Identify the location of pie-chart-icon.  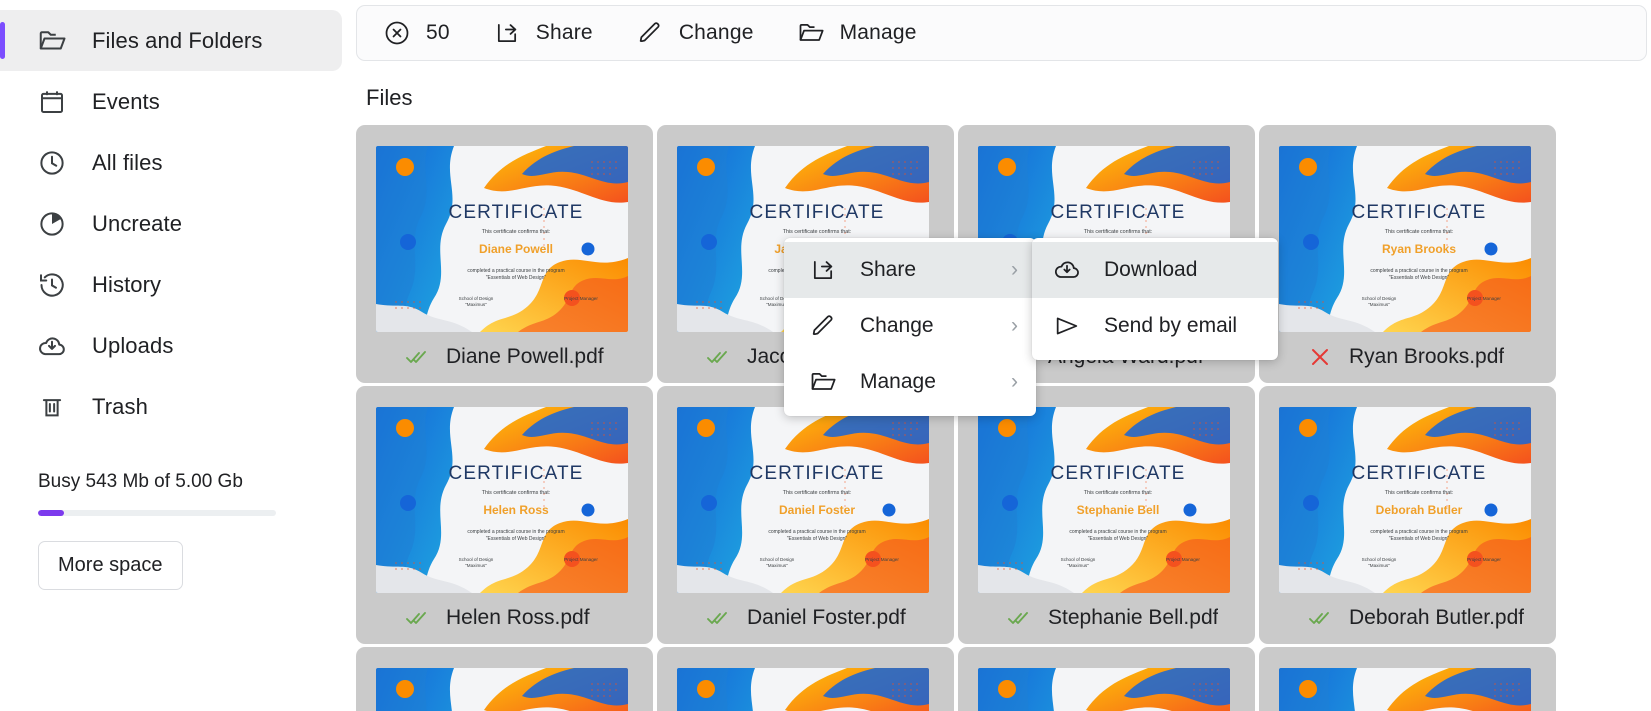
(52, 224).